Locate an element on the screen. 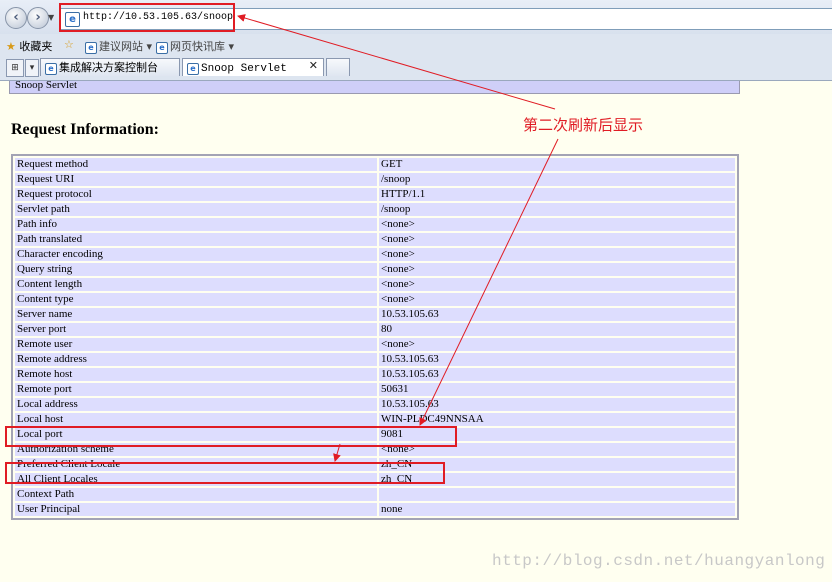 This screenshot has width=832, height=582. arrow-to-local-address is located at coordinates (489, 282).